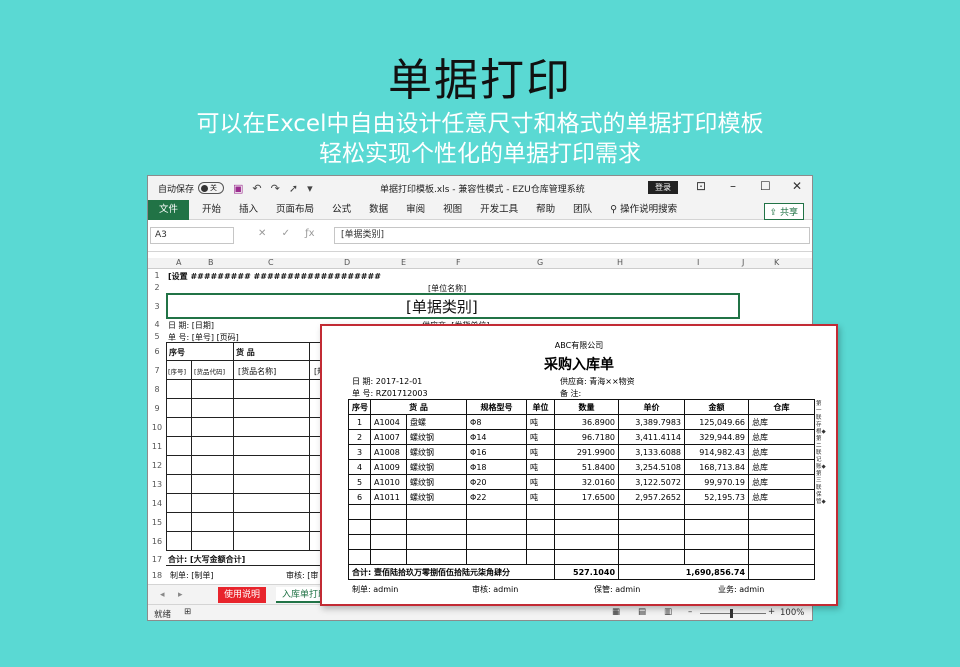 The image size is (960, 667). Describe the element at coordinates (274, 276) in the screenshot. I see `settings-cell: [设置 ######### ###################` at that location.